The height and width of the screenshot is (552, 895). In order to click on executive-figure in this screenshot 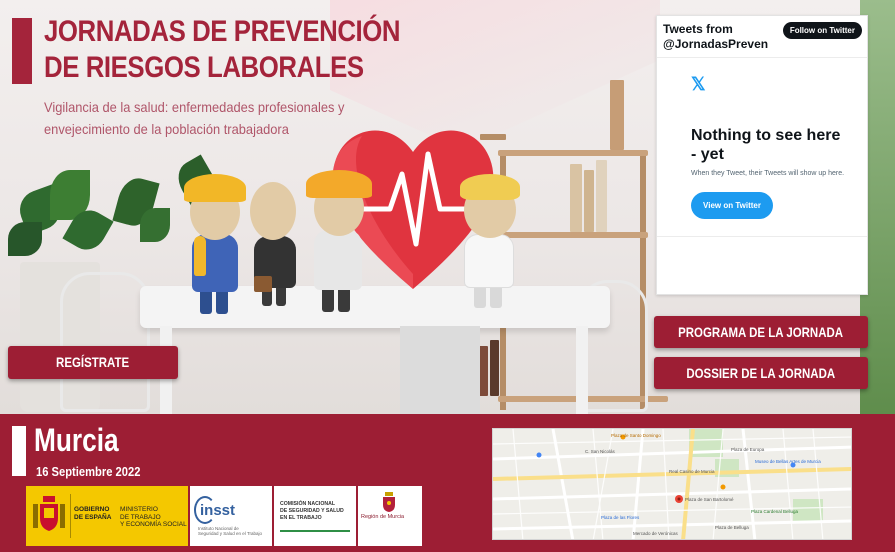, I will do `click(275, 245)`.